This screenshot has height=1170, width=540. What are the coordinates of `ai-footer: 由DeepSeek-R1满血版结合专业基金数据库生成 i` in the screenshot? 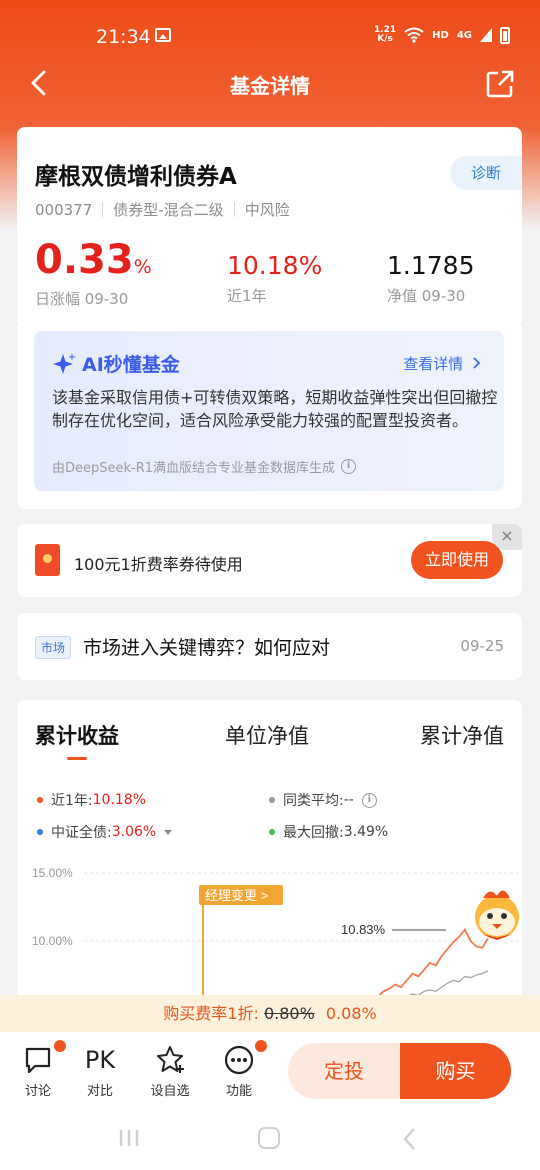 It's located at (204, 466).